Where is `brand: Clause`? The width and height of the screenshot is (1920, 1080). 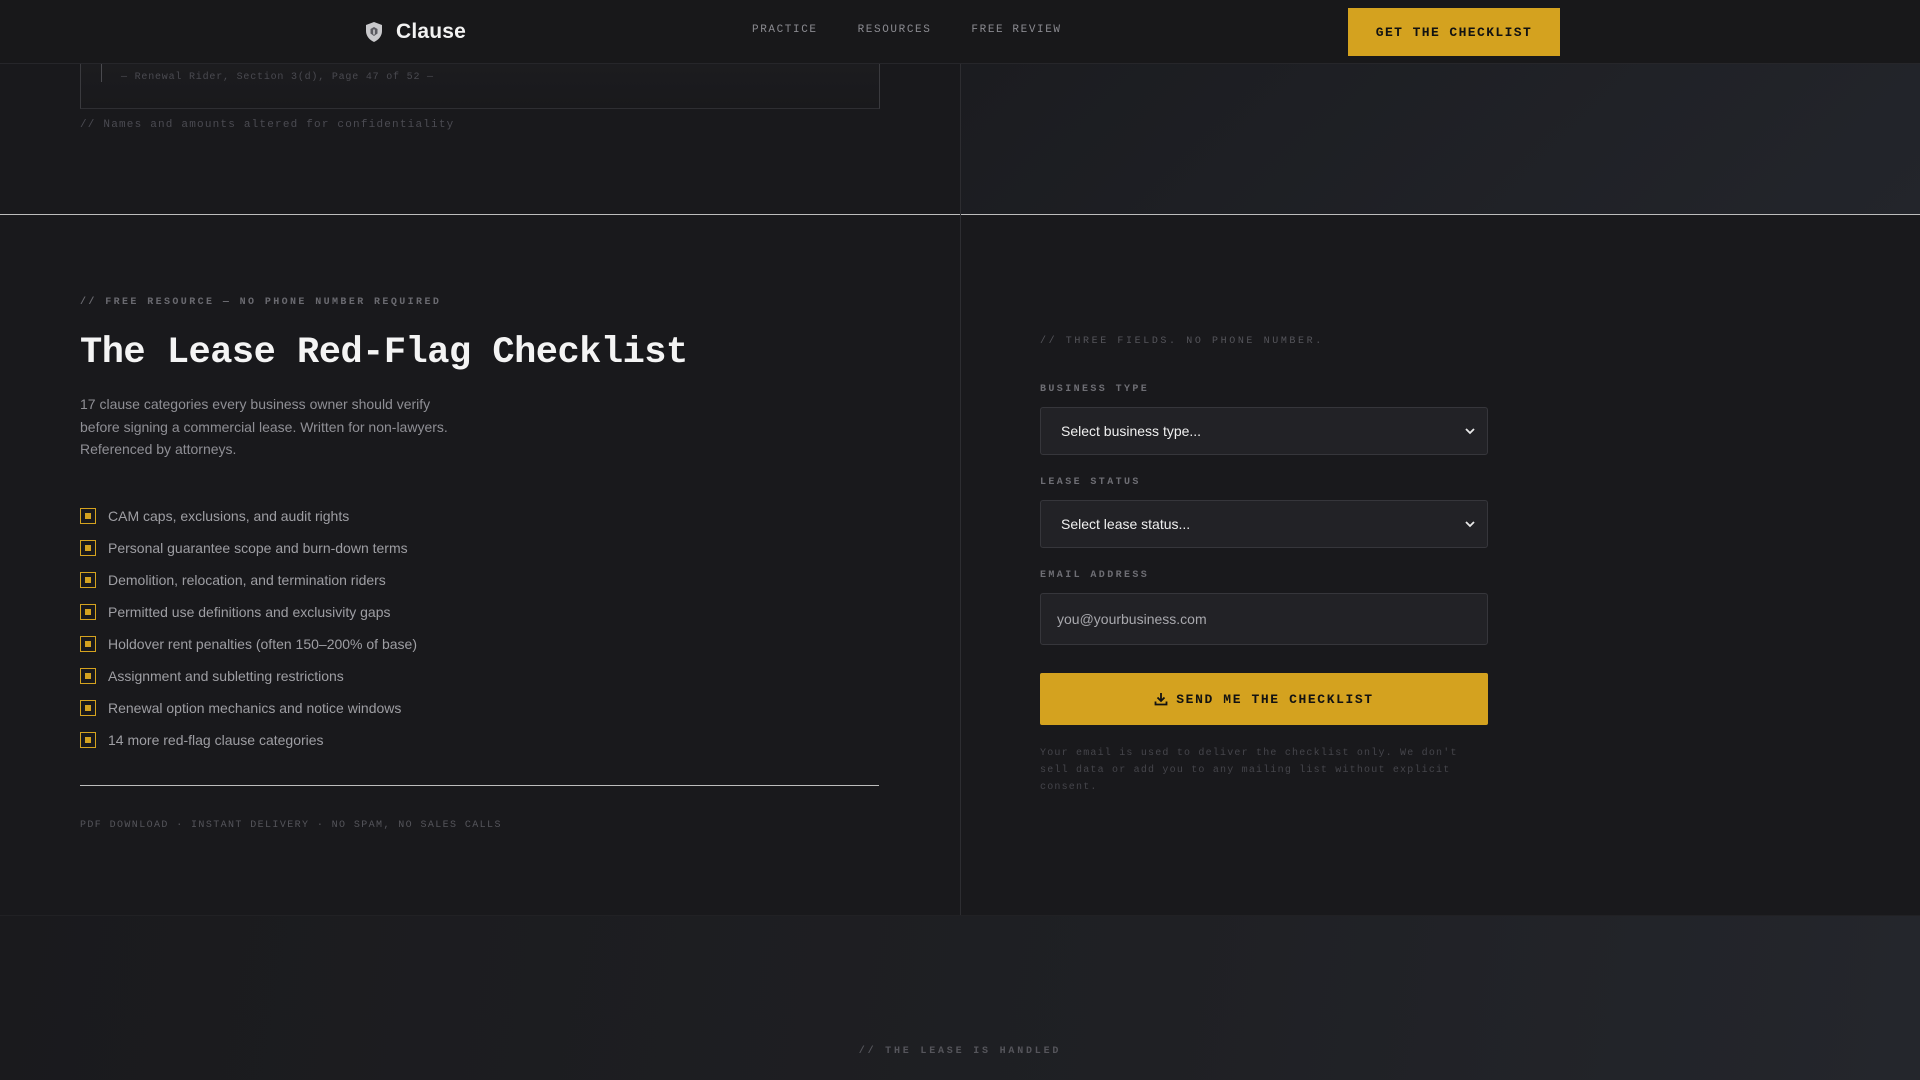
brand: Clause is located at coordinates (415, 32).